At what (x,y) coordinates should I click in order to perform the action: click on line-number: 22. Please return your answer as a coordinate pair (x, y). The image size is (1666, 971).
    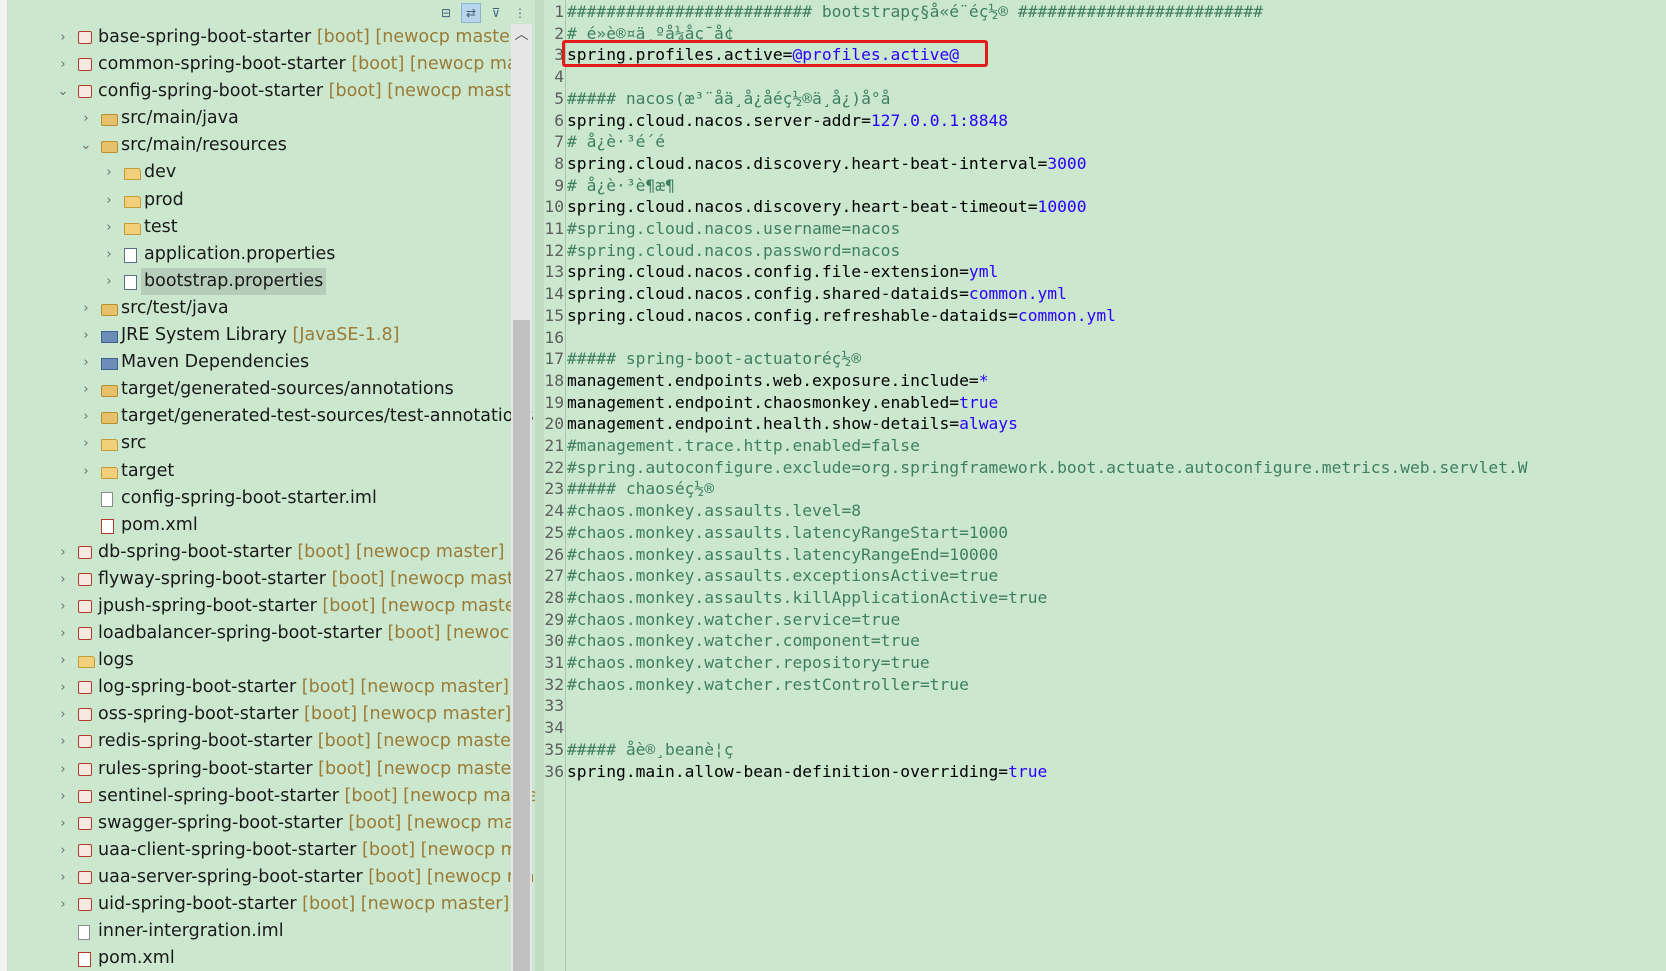
    Looking at the image, I should click on (554, 467).